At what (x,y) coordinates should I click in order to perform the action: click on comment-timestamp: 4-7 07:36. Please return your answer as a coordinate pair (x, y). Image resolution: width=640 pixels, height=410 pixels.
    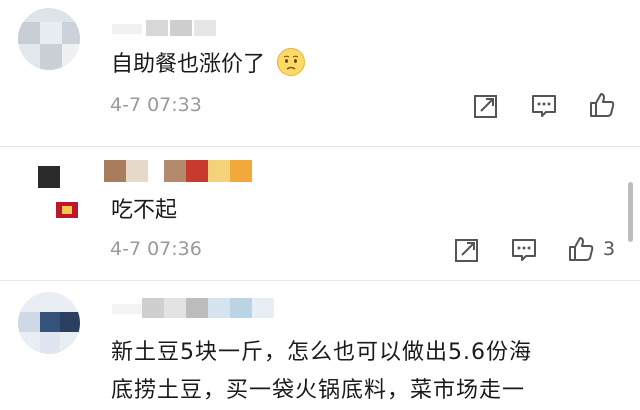
    Looking at the image, I should click on (156, 249).